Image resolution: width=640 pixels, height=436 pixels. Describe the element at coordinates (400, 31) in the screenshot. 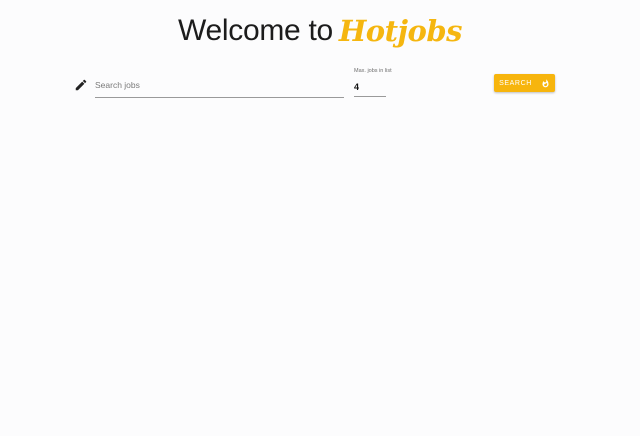

I see `brand-logo-text: Hotjobs` at that location.